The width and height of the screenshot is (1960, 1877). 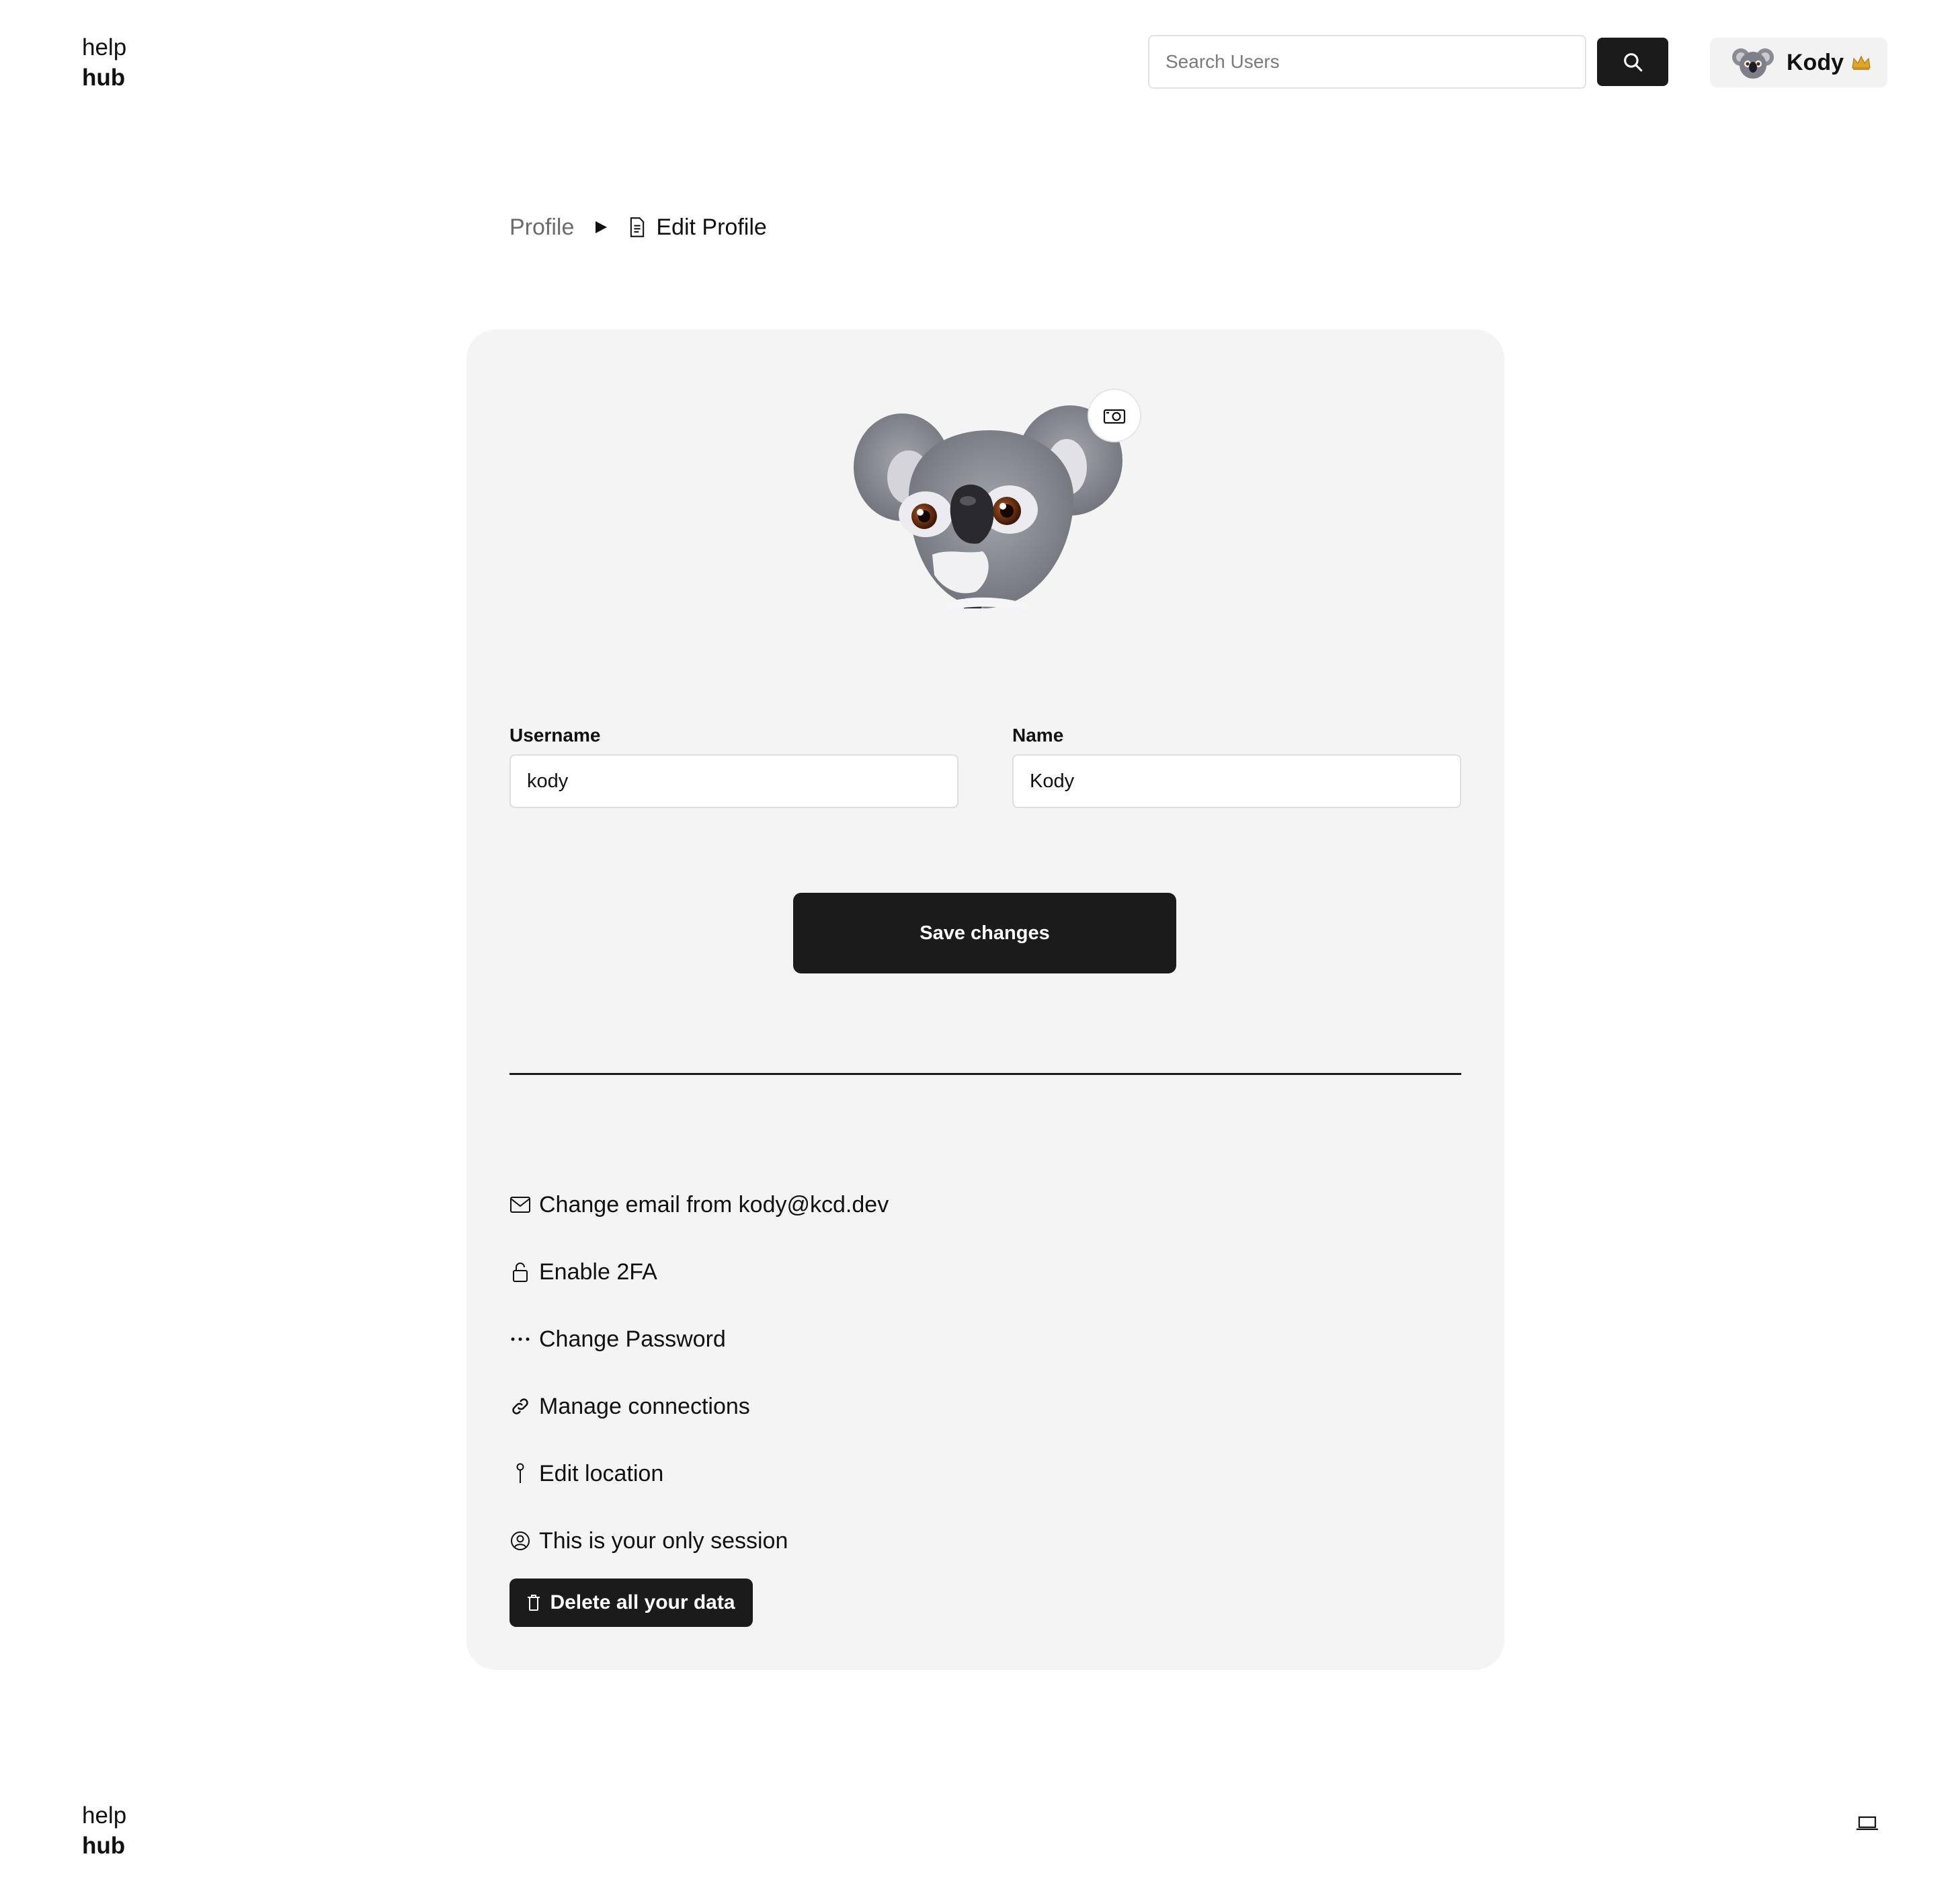 What do you see at coordinates (105, 1816) in the screenshot?
I see `footer-logo-line-1: help` at bounding box center [105, 1816].